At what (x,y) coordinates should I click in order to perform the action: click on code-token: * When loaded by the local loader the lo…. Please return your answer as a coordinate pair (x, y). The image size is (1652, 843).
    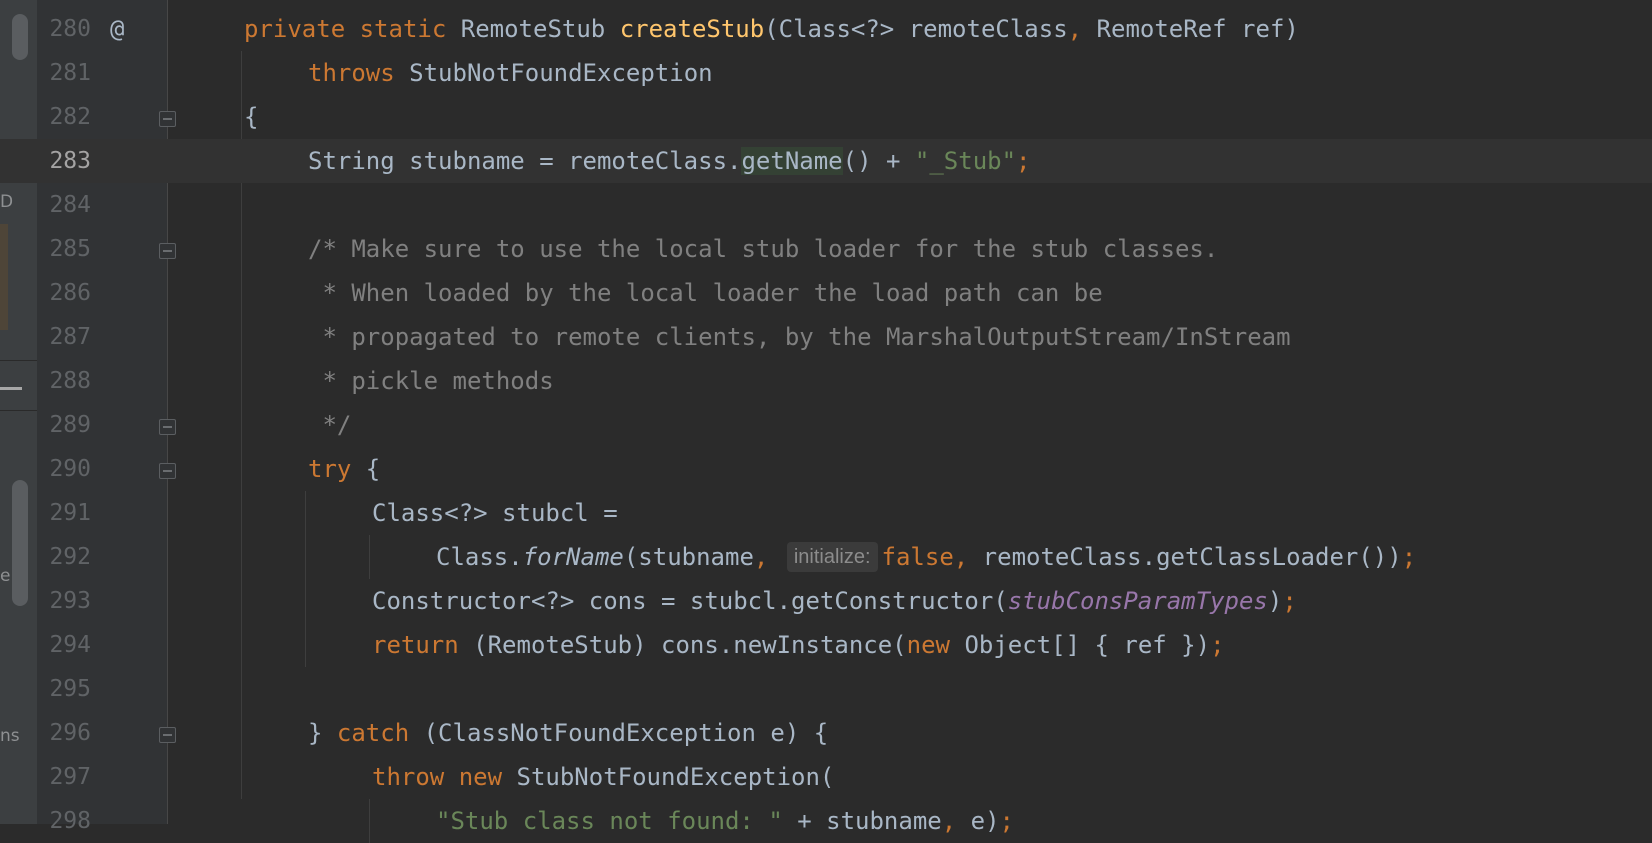
    Looking at the image, I should click on (705, 293).